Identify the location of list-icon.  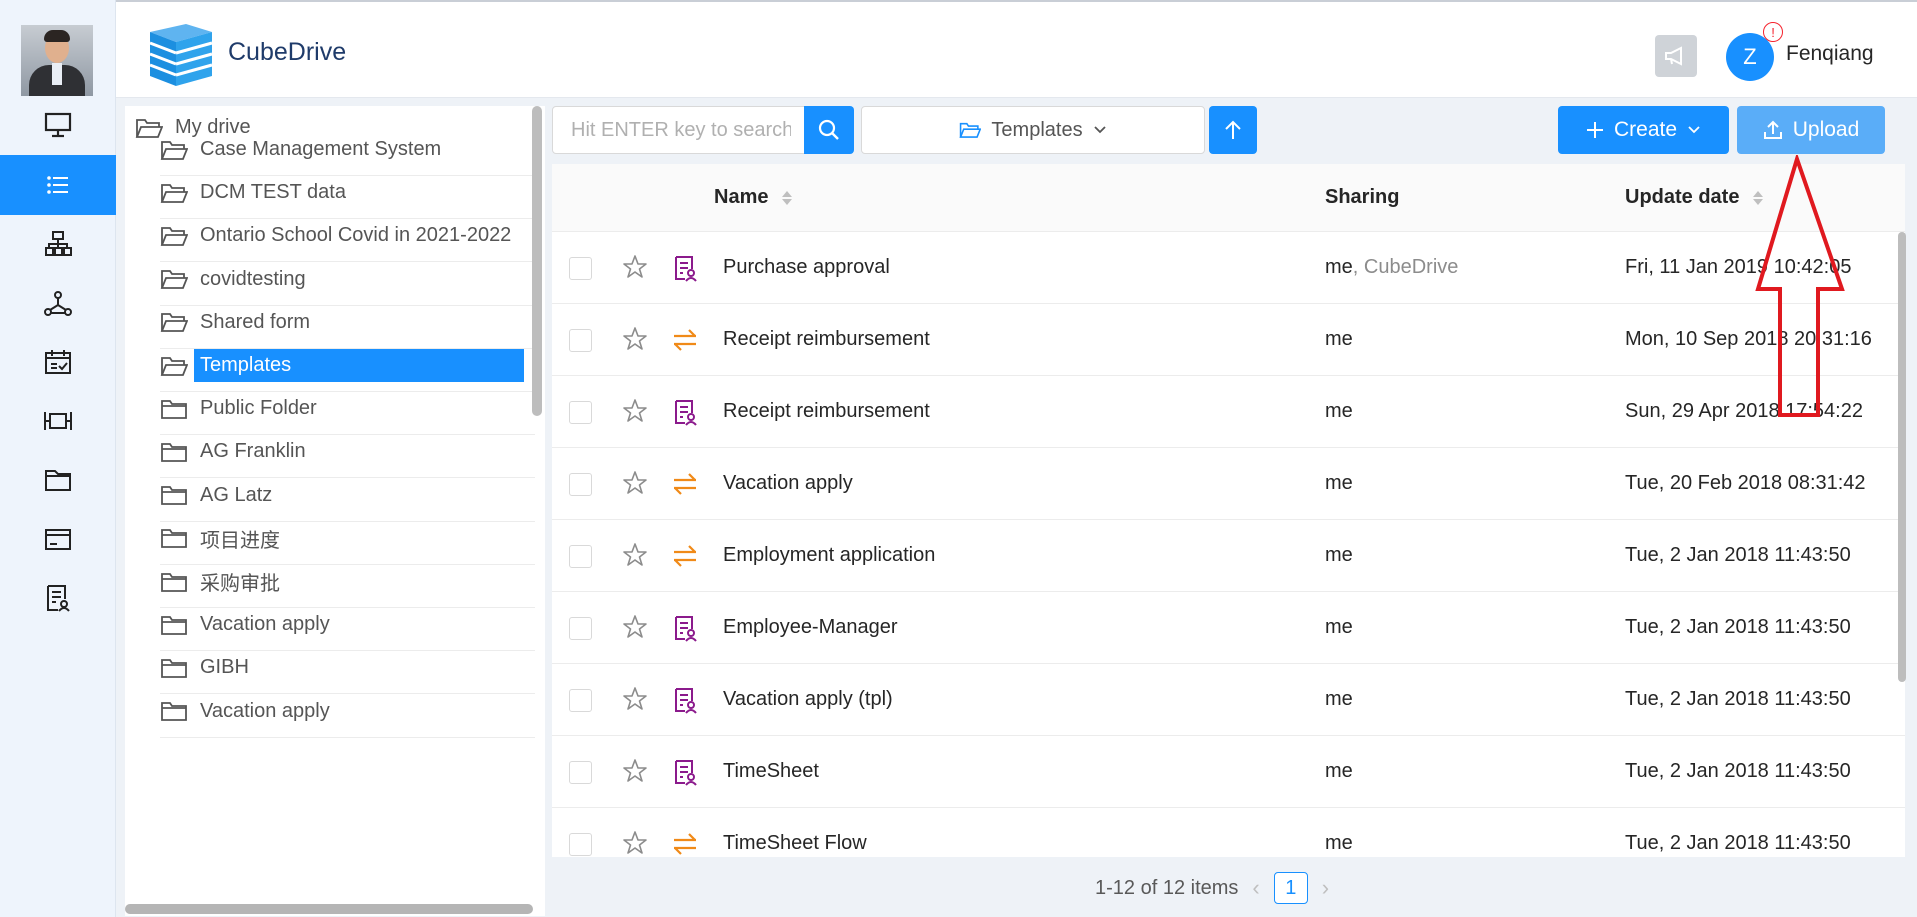
(57, 185).